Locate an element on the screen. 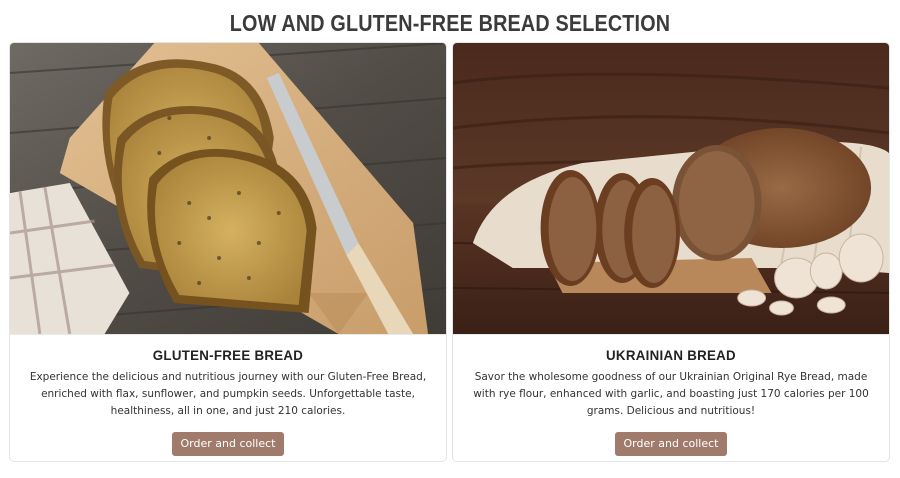 The width and height of the screenshot is (900, 478). product-title: GLUTEN-FREE BREAD is located at coordinates (228, 355).